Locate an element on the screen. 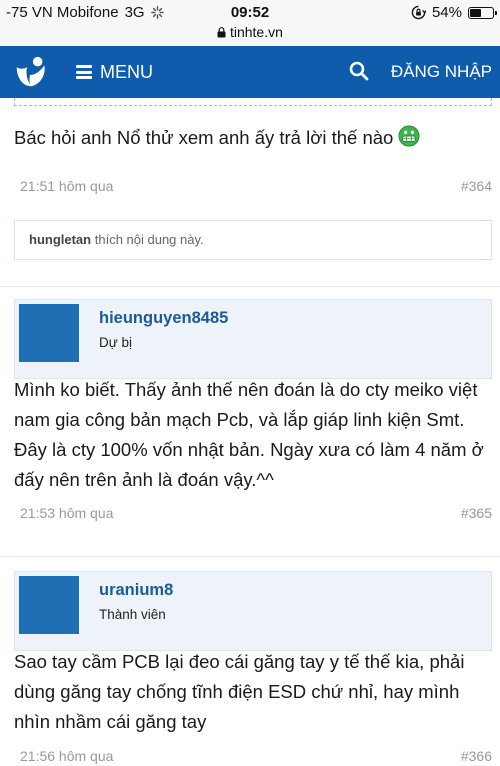  post-time: 21:53 hôm qua is located at coordinates (66, 513).